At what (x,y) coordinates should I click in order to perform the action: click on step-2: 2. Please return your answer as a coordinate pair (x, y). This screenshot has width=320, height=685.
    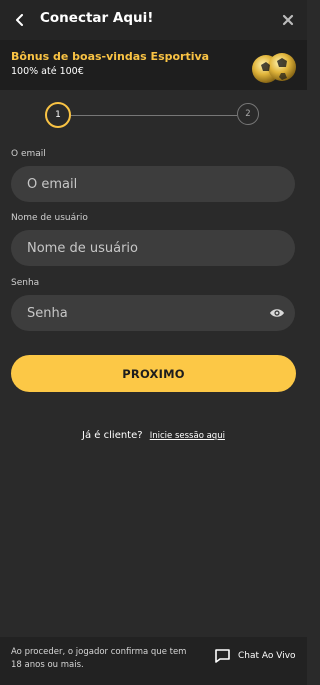
    Looking at the image, I should click on (248, 114).